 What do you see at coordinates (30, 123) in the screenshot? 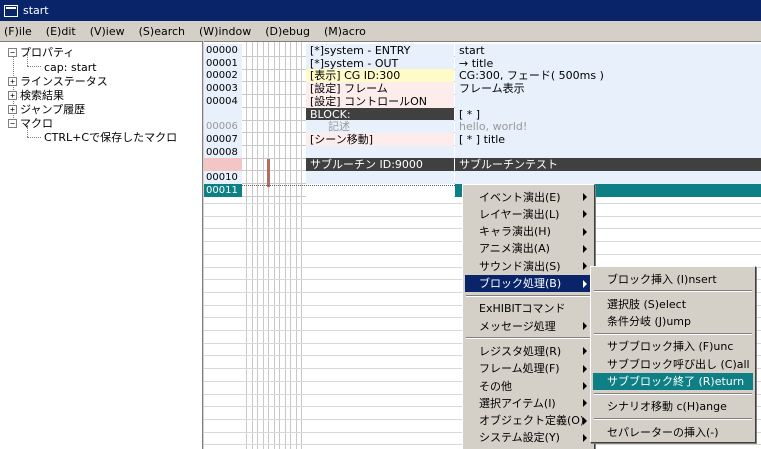
I see `tree-item: − マクロ` at bounding box center [30, 123].